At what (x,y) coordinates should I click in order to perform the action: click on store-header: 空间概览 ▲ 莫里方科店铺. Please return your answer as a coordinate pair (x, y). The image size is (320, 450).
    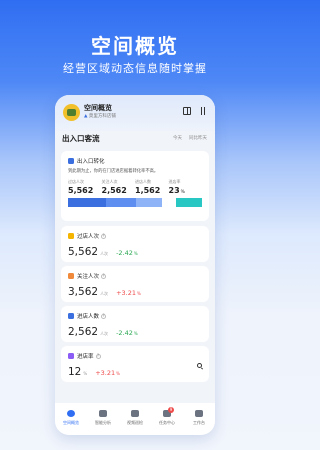
    Looking at the image, I should click on (135, 113).